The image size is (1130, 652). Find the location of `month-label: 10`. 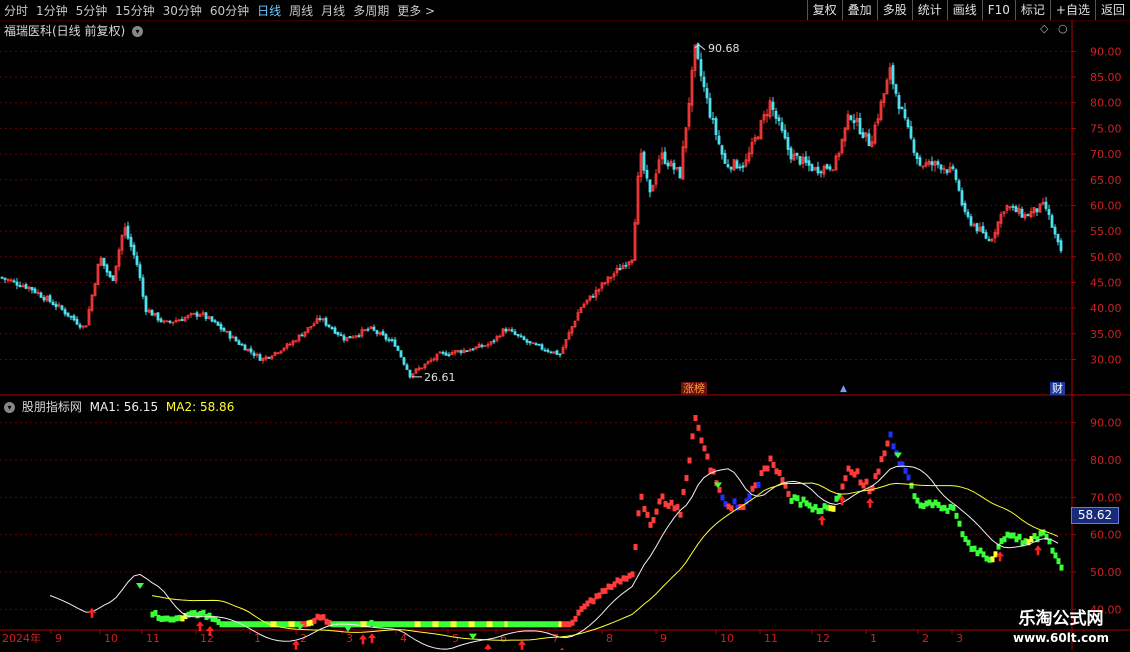

month-label: 10 is located at coordinates (111, 638).